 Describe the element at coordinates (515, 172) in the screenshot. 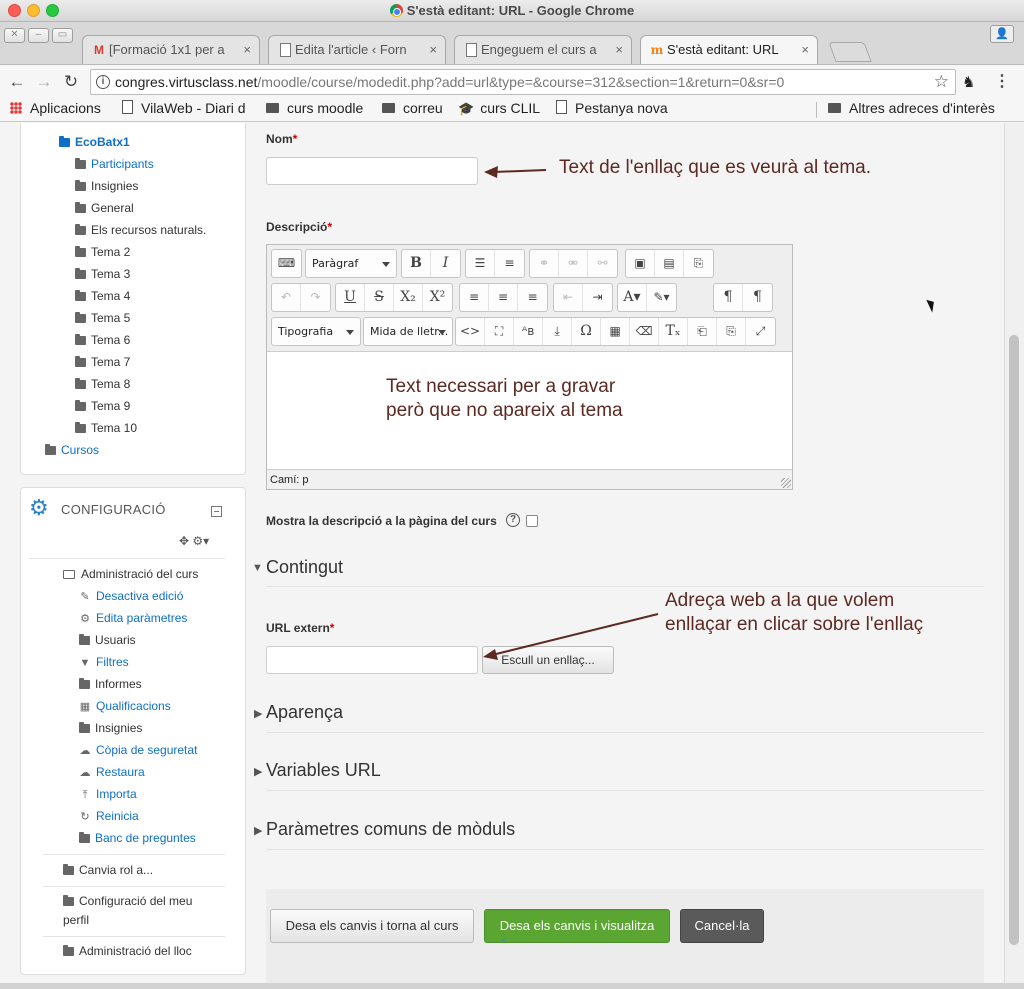

I see `arrow-to-name-input` at that location.